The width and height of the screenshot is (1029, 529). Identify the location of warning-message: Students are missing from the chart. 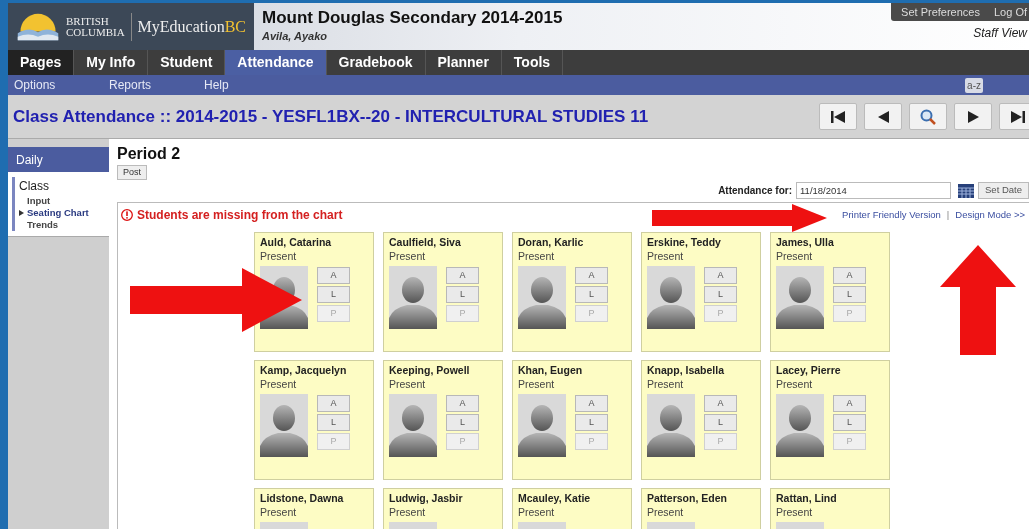
(240, 215).